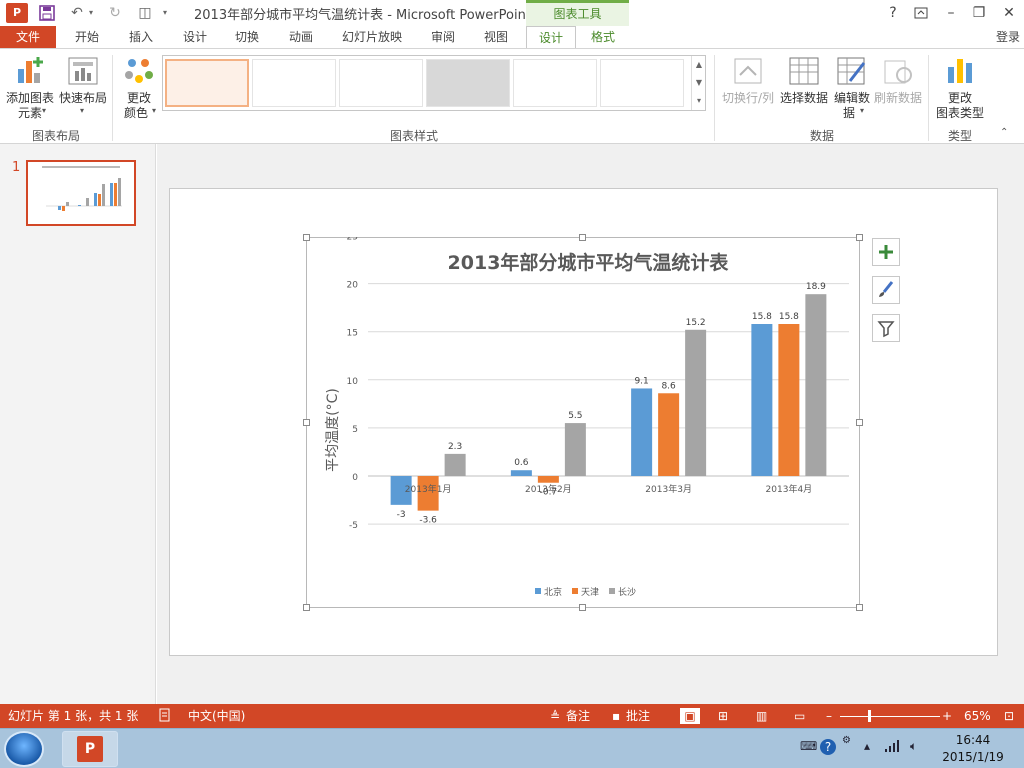  What do you see at coordinates (443, 37) in the screenshot?
I see `tab-review: 审阅` at bounding box center [443, 37].